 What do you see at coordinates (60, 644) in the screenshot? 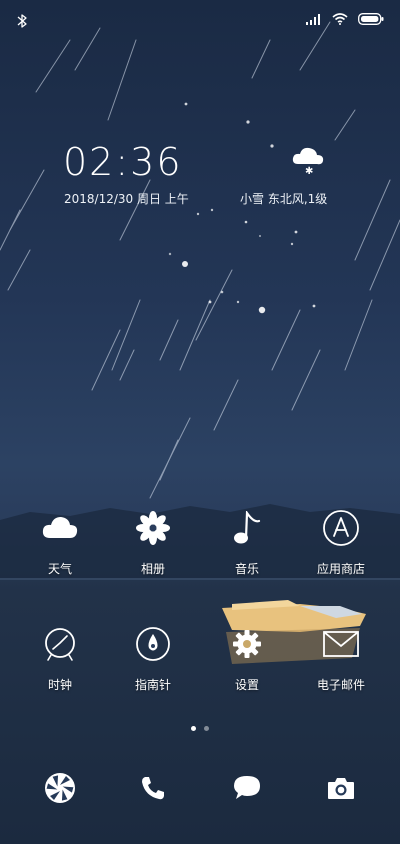
I see `clock-icon` at bounding box center [60, 644].